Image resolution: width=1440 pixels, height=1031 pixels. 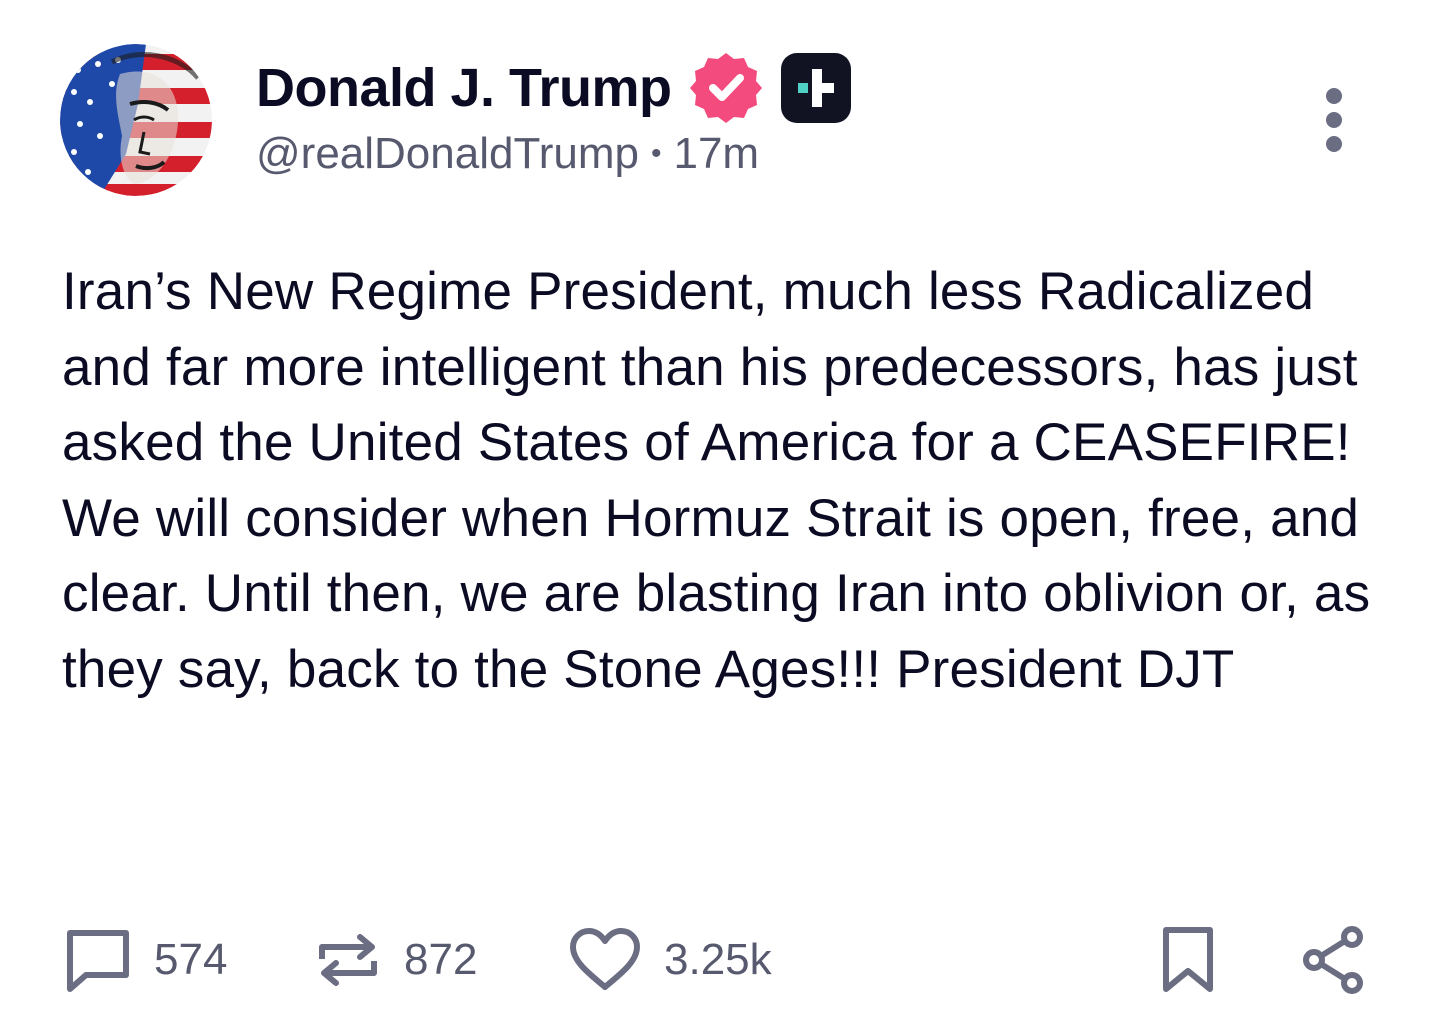 I want to click on reply-count: 574, so click(x=191, y=959).